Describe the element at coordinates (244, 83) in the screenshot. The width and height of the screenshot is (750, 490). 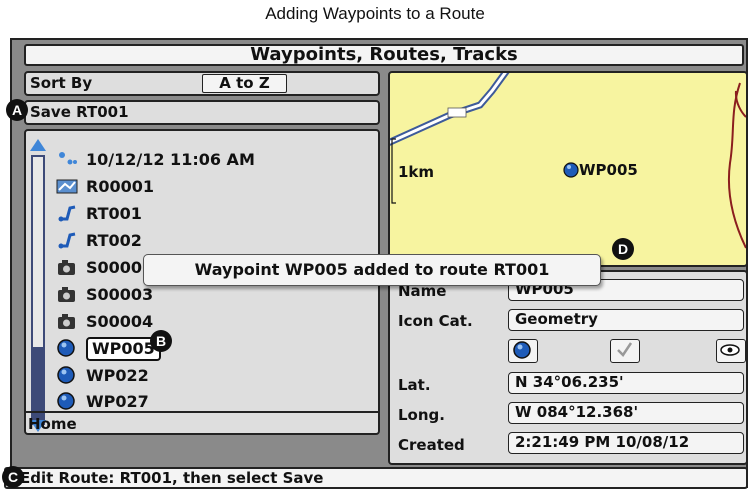
I see `sort-order-select: A to Z` at that location.